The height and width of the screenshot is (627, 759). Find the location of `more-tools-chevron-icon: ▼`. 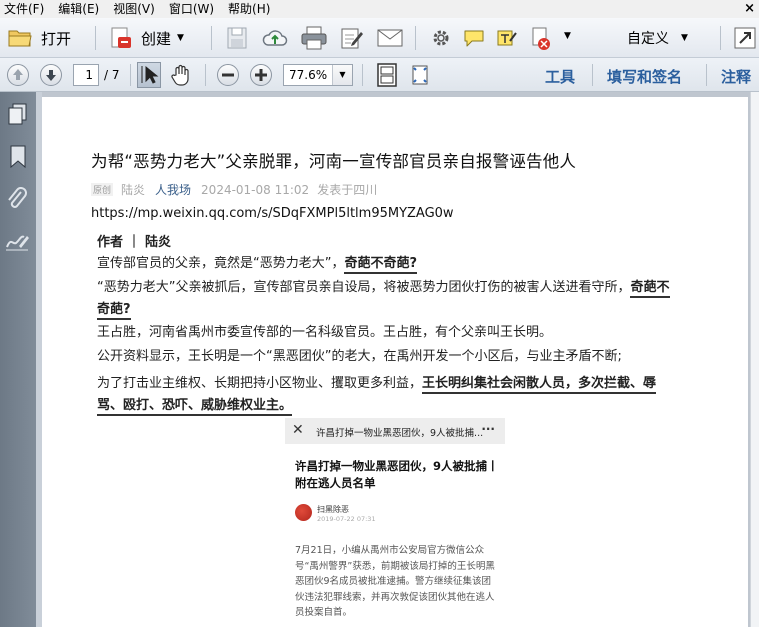

more-tools-chevron-icon: ▼ is located at coordinates (567, 36).